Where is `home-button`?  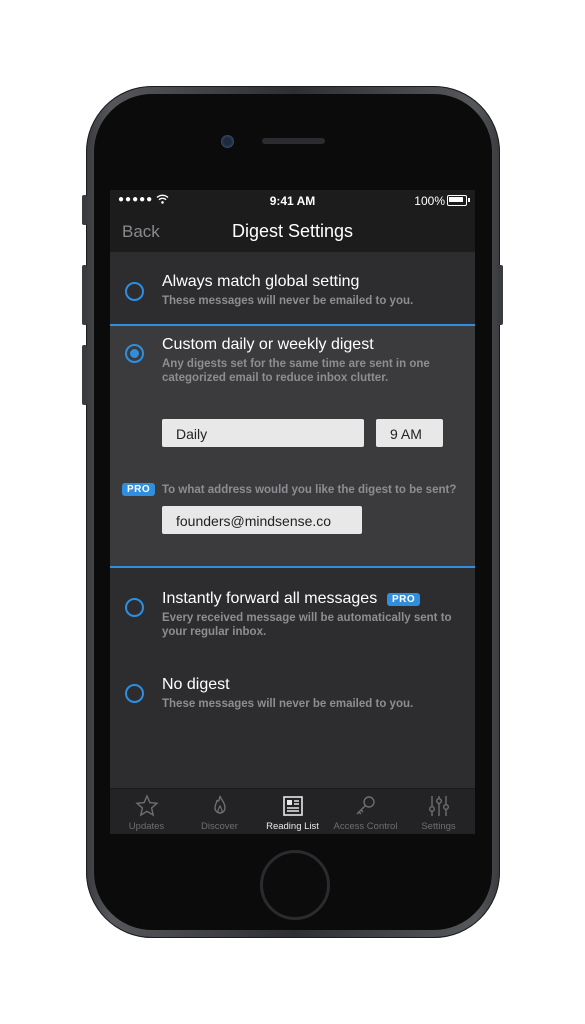
home-button is located at coordinates (295, 885).